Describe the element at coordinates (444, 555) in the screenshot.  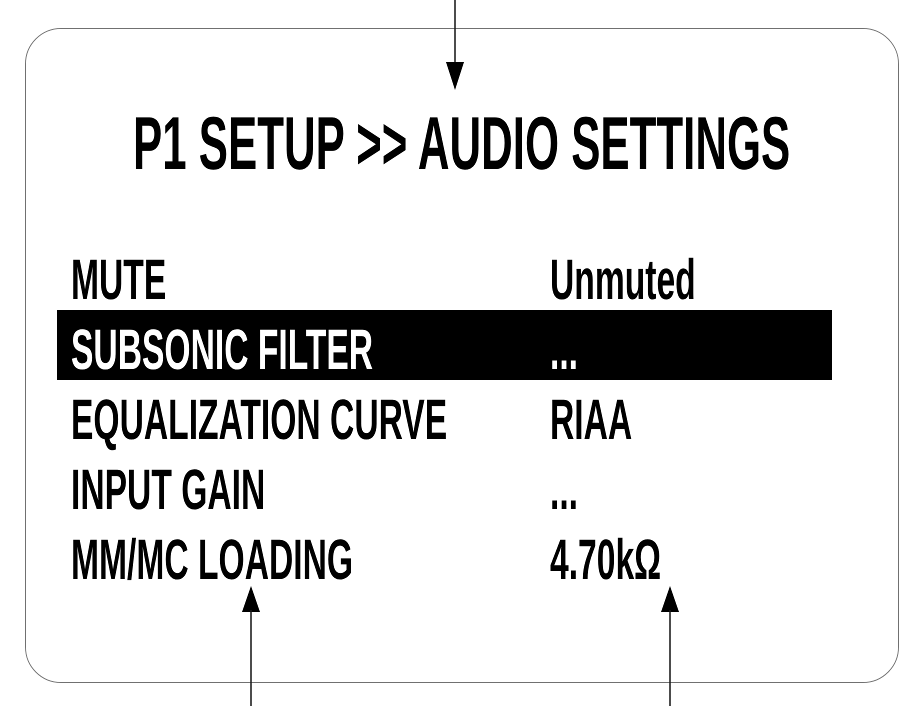
I see `menu-item: MM/MC LOADING 4.70kΩ` at that location.